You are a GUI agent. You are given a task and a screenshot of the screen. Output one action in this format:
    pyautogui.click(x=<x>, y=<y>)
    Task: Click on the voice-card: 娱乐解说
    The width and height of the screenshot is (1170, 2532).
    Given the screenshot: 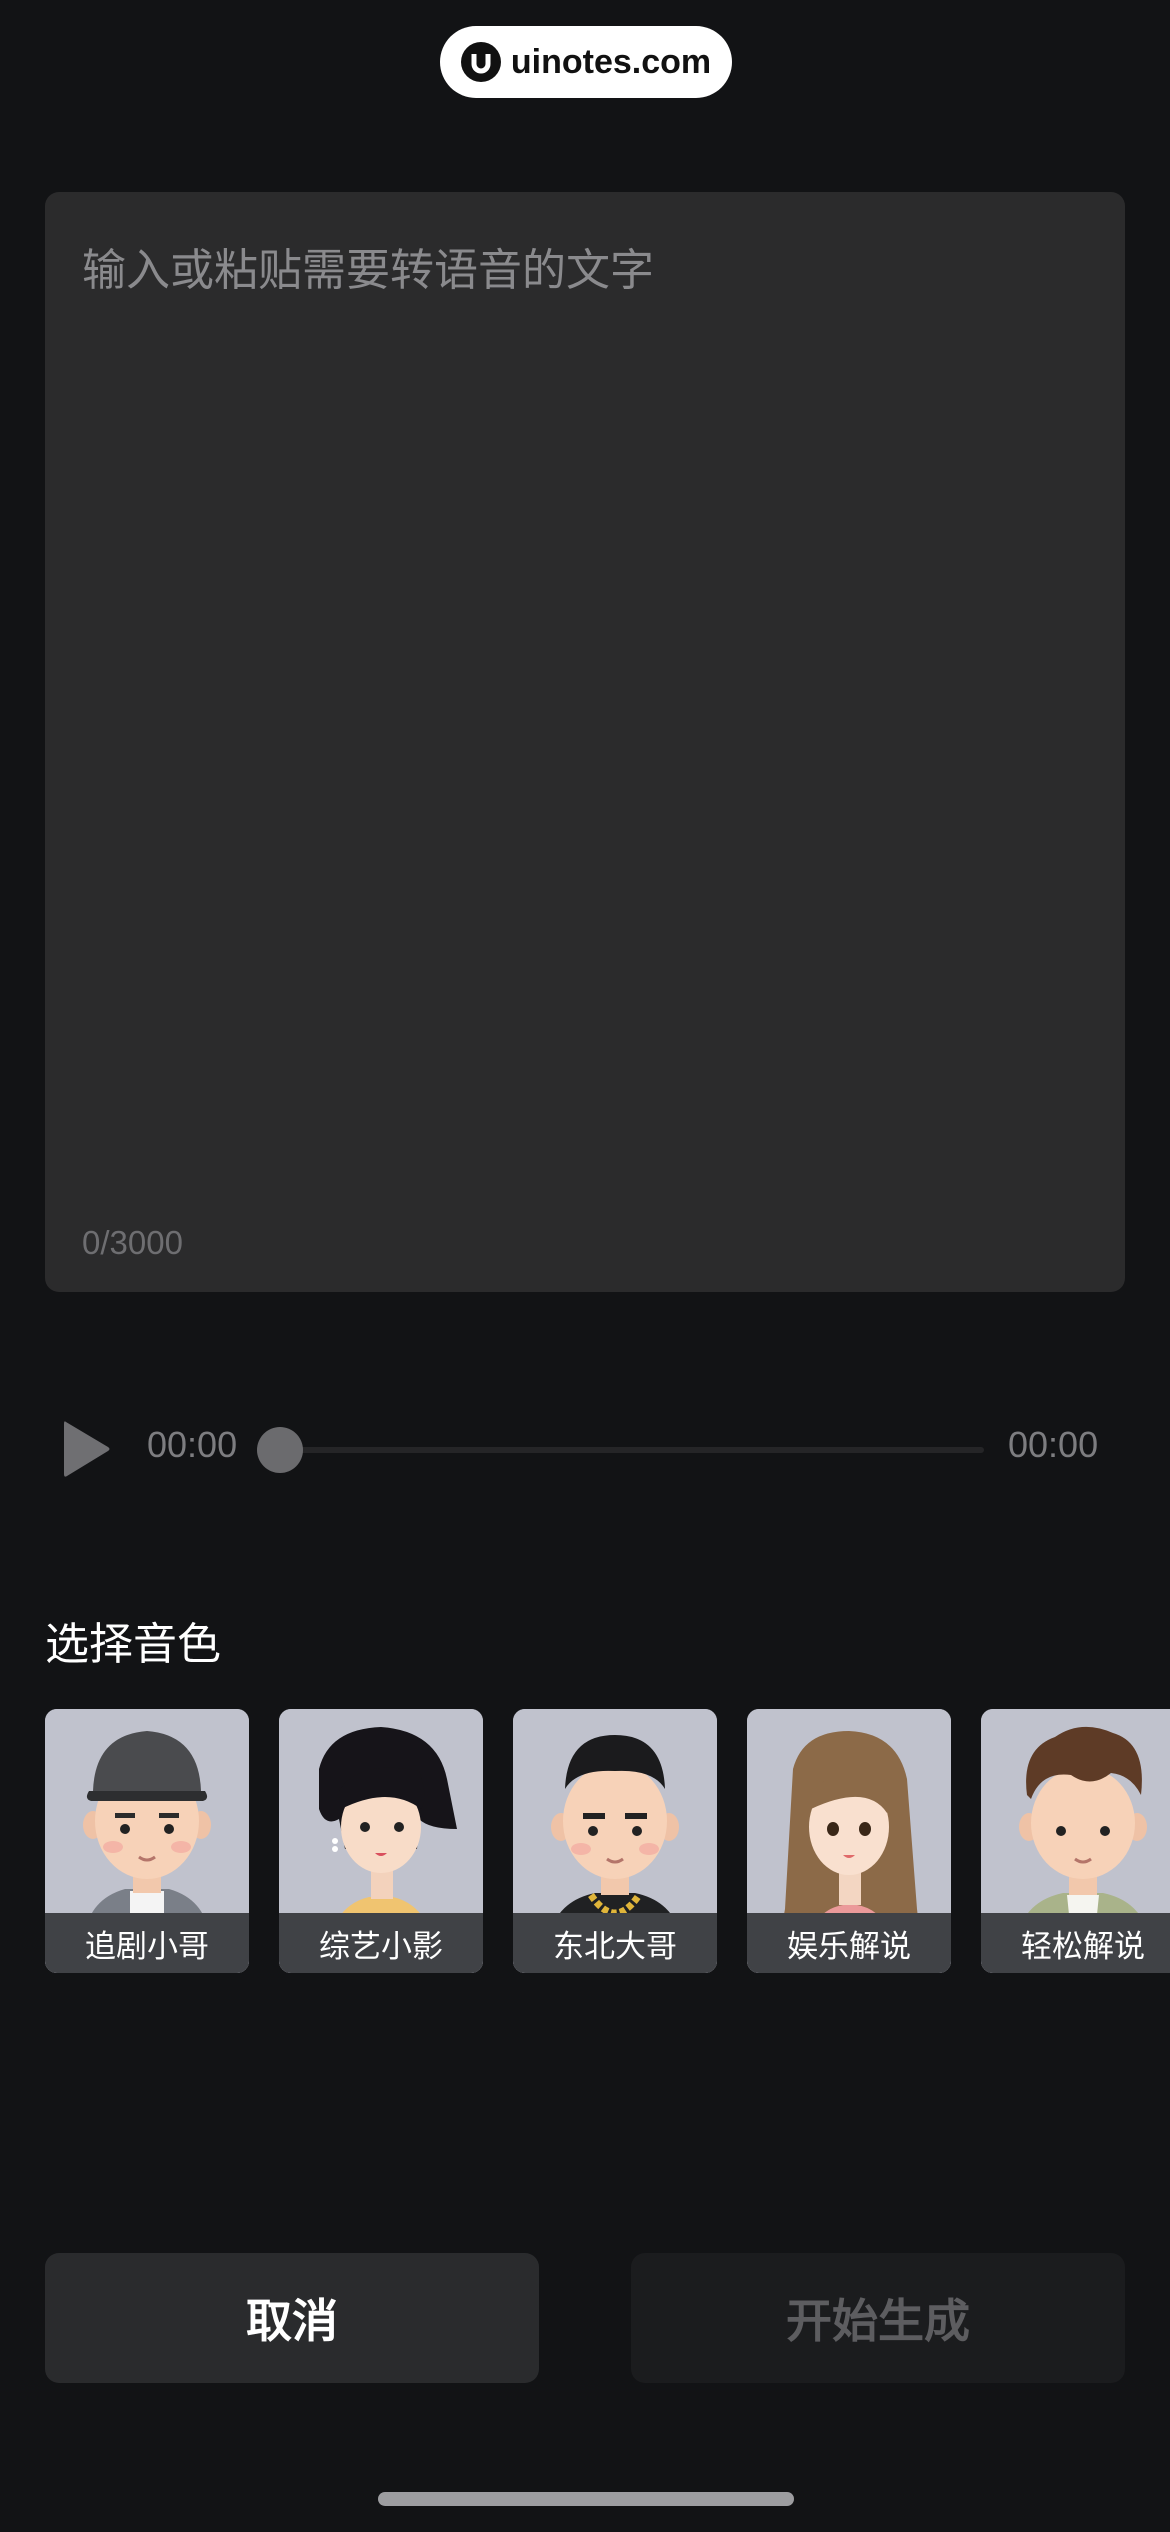 What is the action you would take?
    pyautogui.click(x=849, y=1841)
    